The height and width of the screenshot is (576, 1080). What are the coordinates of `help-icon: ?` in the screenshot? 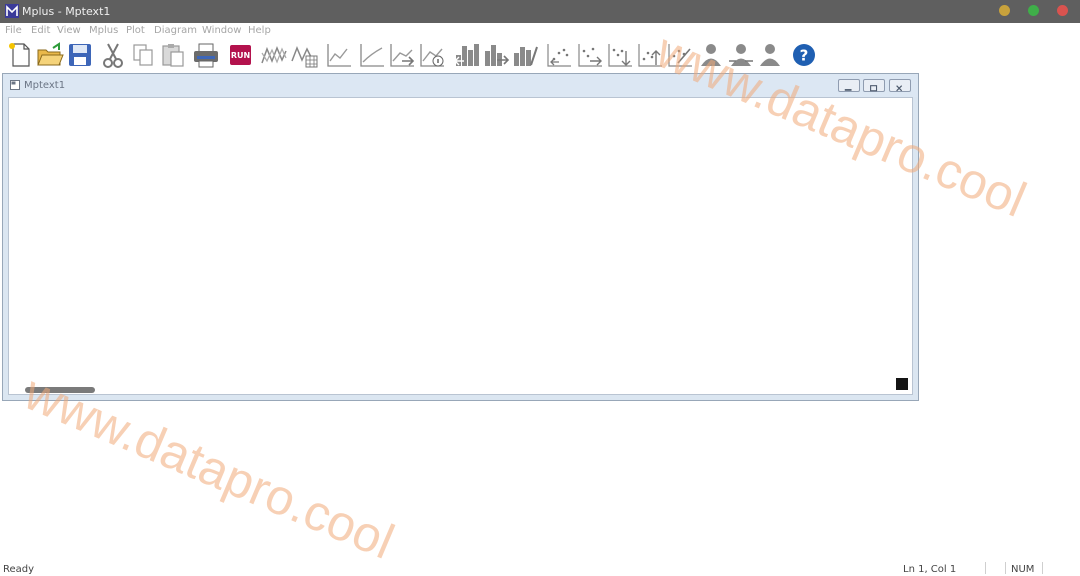 It's located at (804, 55).